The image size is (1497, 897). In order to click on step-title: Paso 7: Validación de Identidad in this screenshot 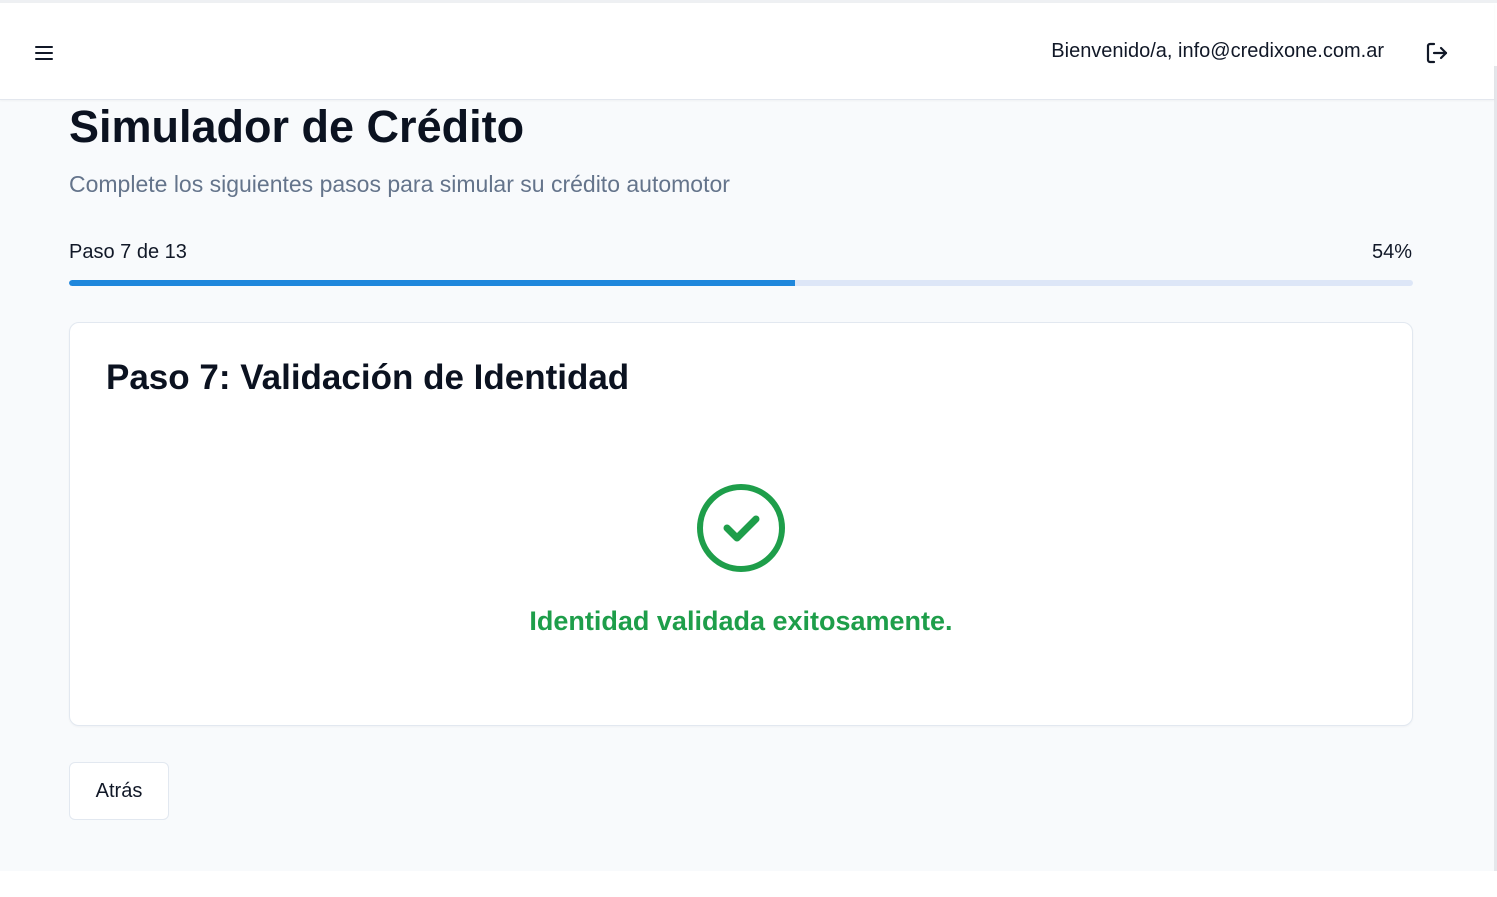, I will do `click(368, 377)`.